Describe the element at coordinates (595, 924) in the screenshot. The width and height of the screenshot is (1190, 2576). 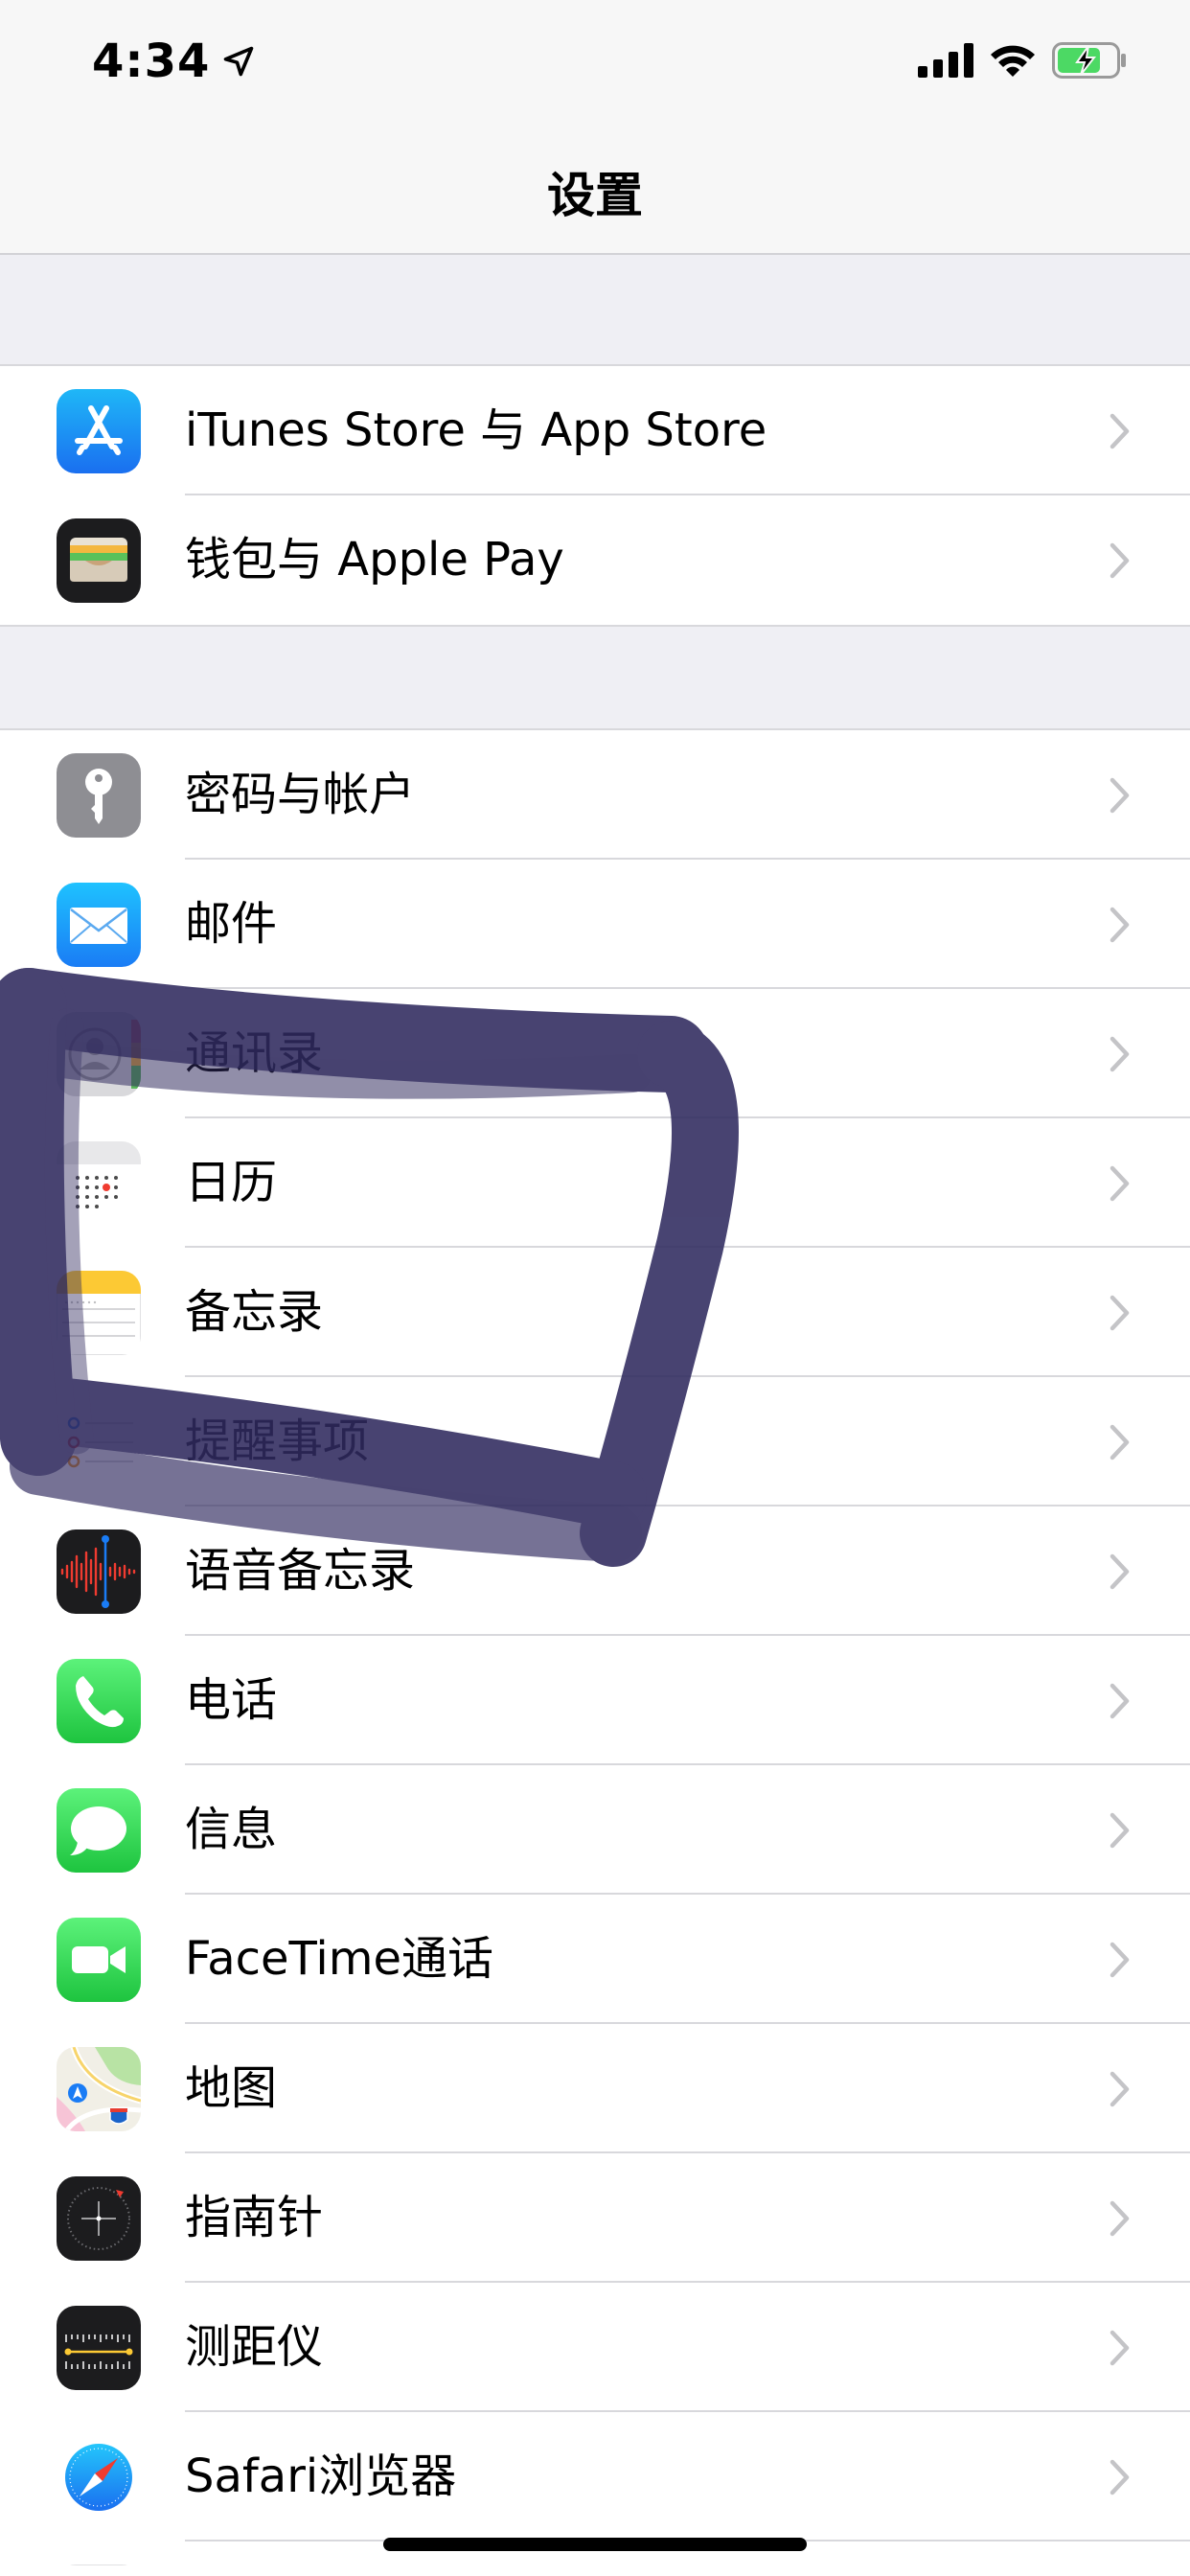
I see `settings-row-mail: 邮件` at that location.